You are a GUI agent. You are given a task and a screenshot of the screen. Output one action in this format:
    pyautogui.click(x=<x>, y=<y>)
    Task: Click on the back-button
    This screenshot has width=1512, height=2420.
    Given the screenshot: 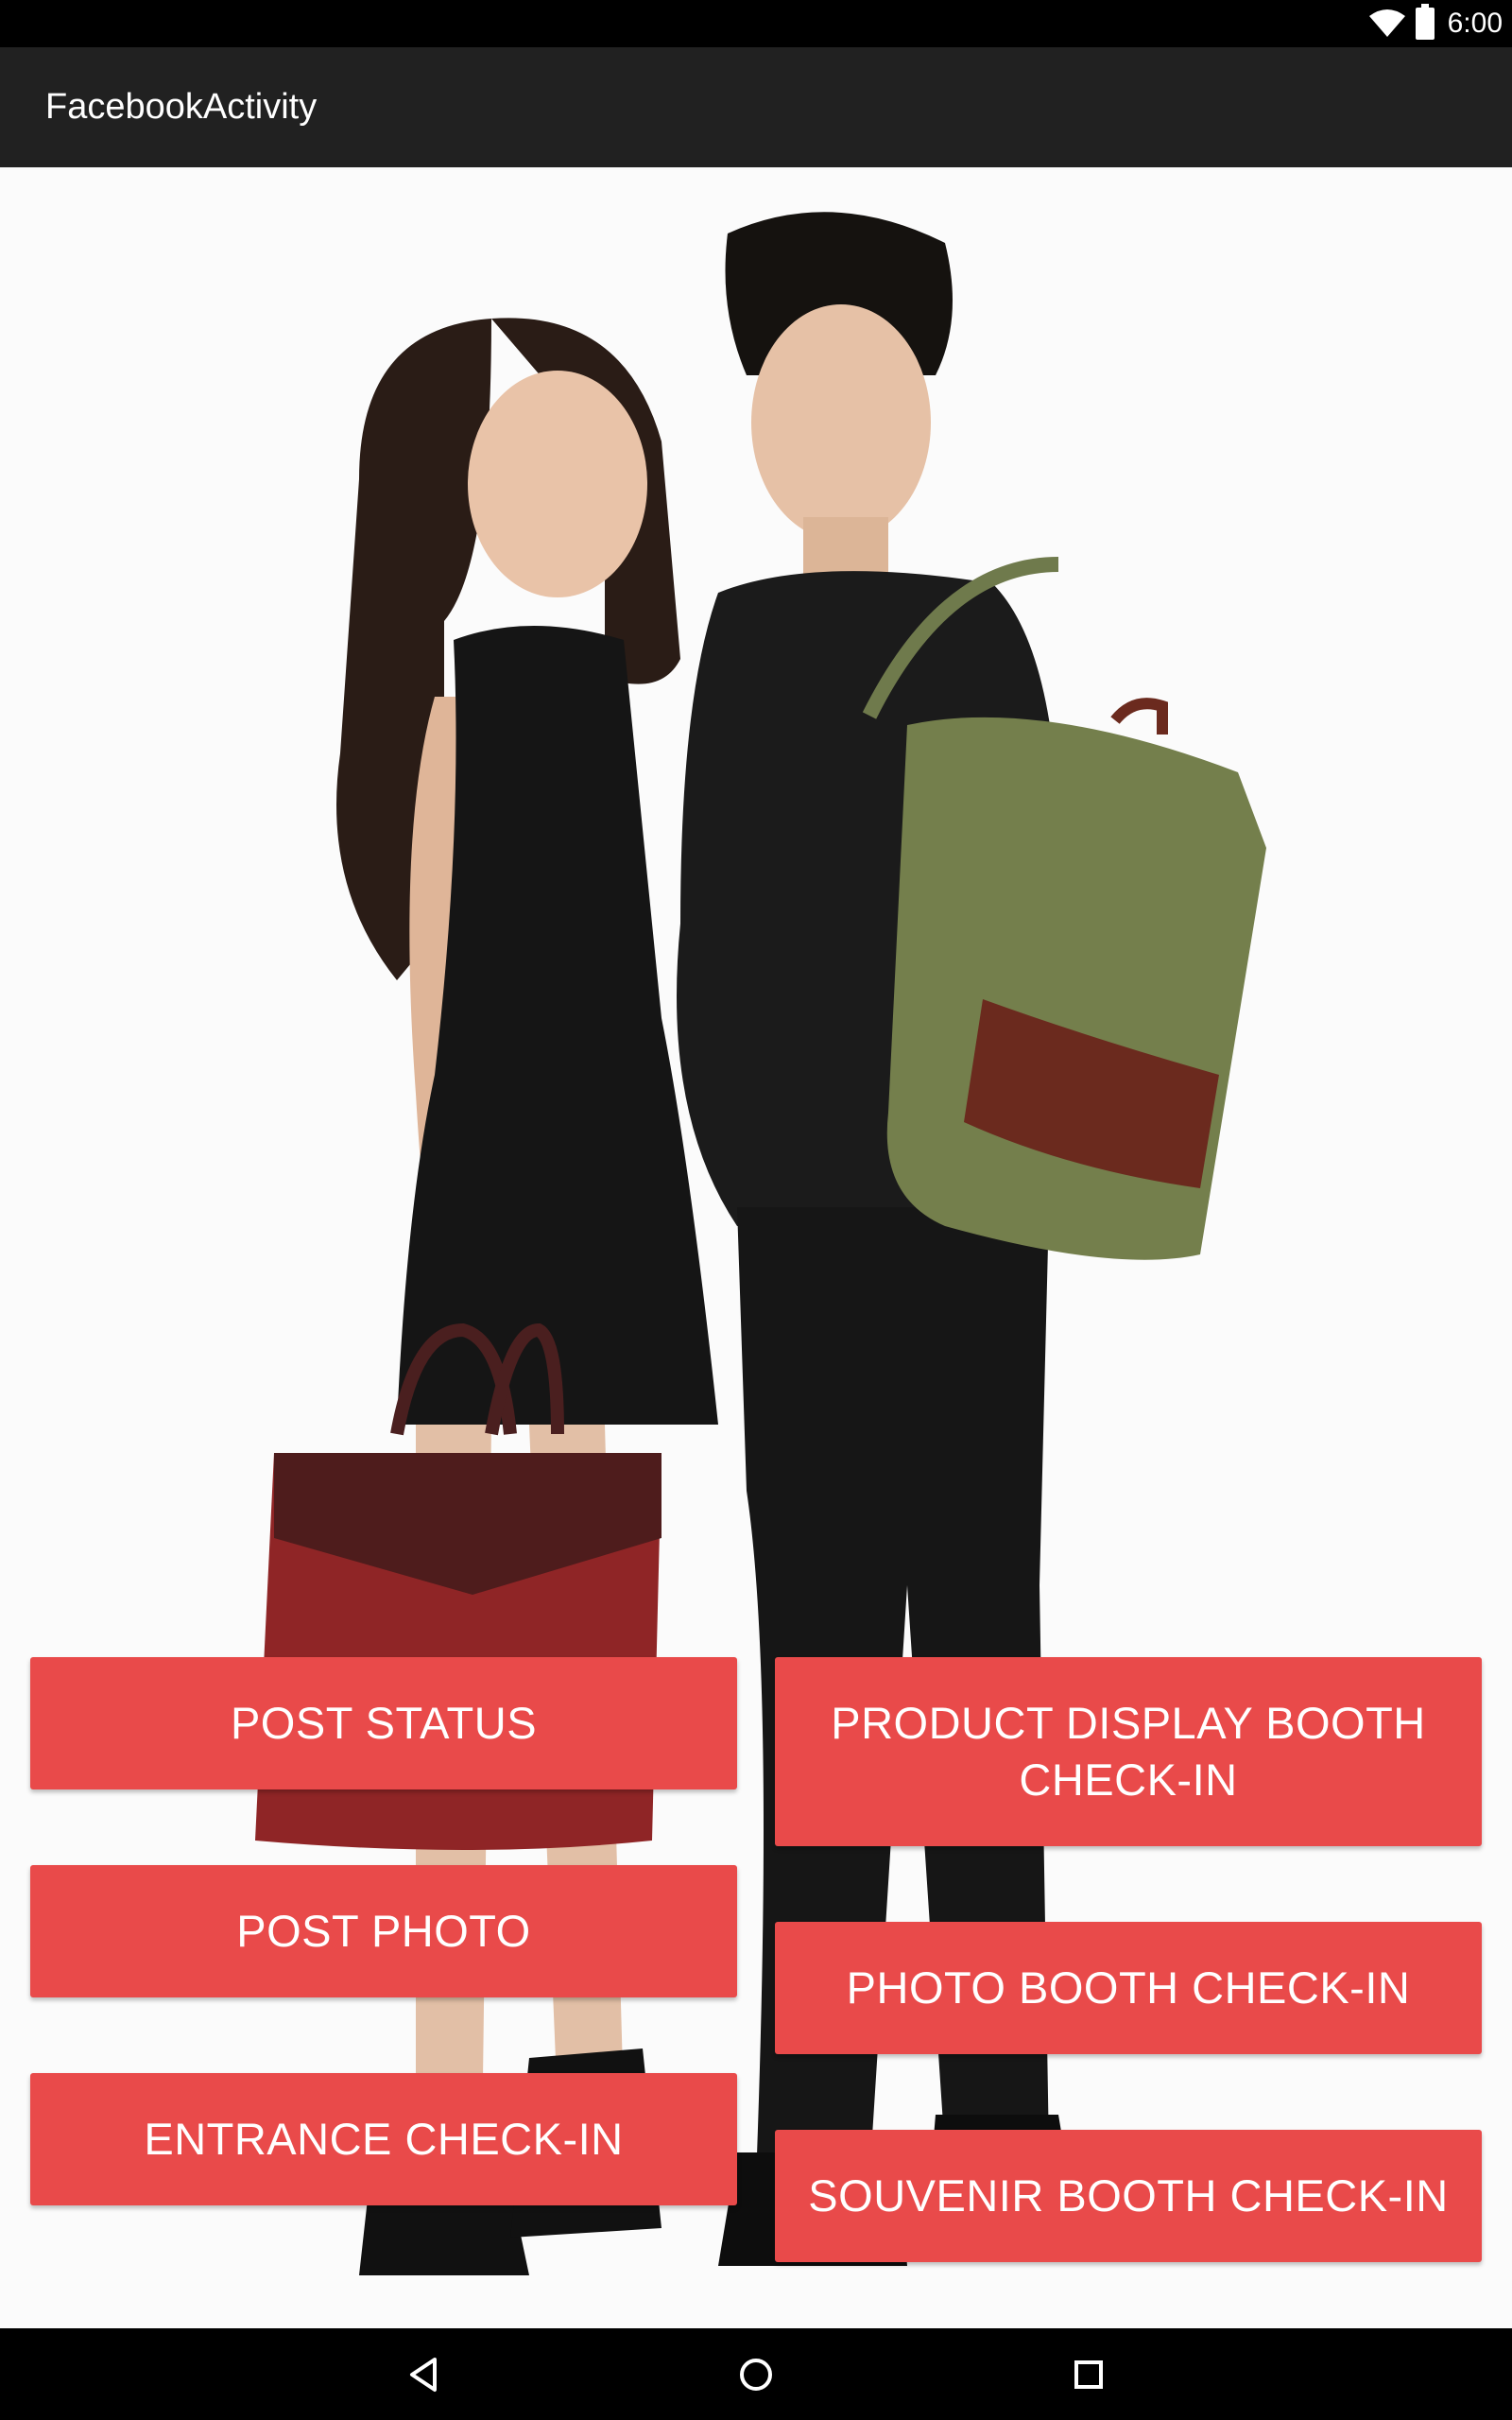 What is the action you would take?
    pyautogui.click(x=423, y=2374)
    